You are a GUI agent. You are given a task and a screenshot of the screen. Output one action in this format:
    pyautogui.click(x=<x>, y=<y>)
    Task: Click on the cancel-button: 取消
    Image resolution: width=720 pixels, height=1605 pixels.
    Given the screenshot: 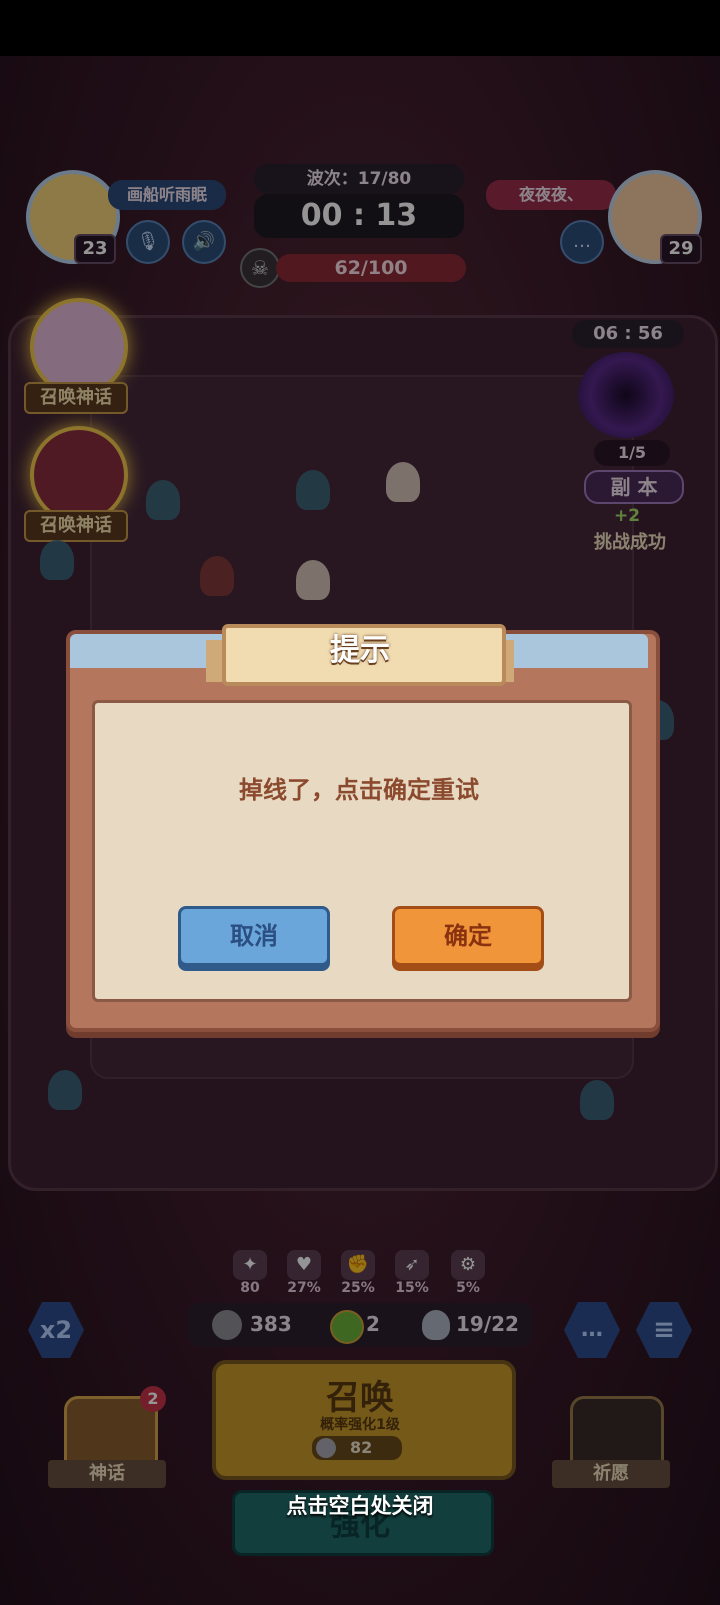 What is the action you would take?
    pyautogui.click(x=254, y=936)
    